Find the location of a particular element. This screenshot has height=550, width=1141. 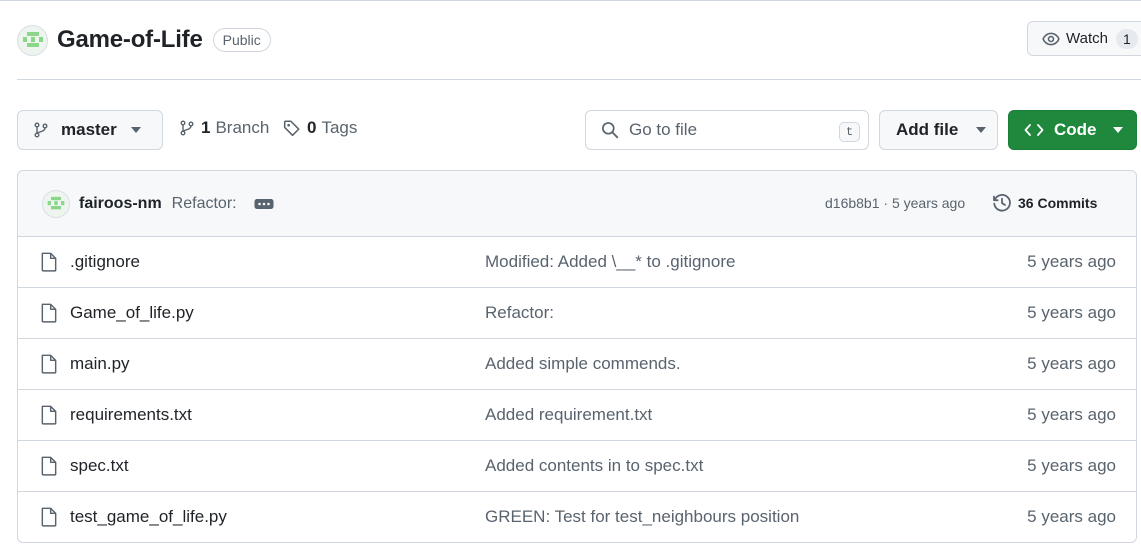

history-icon is located at coordinates (1002, 203).